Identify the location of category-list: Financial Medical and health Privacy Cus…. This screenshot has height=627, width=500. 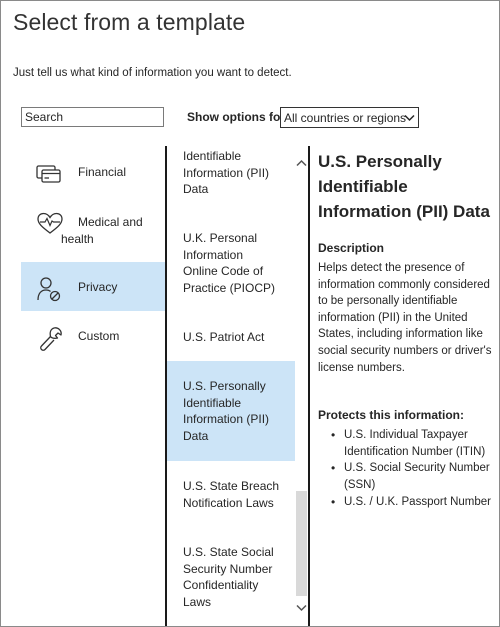
(93, 253).